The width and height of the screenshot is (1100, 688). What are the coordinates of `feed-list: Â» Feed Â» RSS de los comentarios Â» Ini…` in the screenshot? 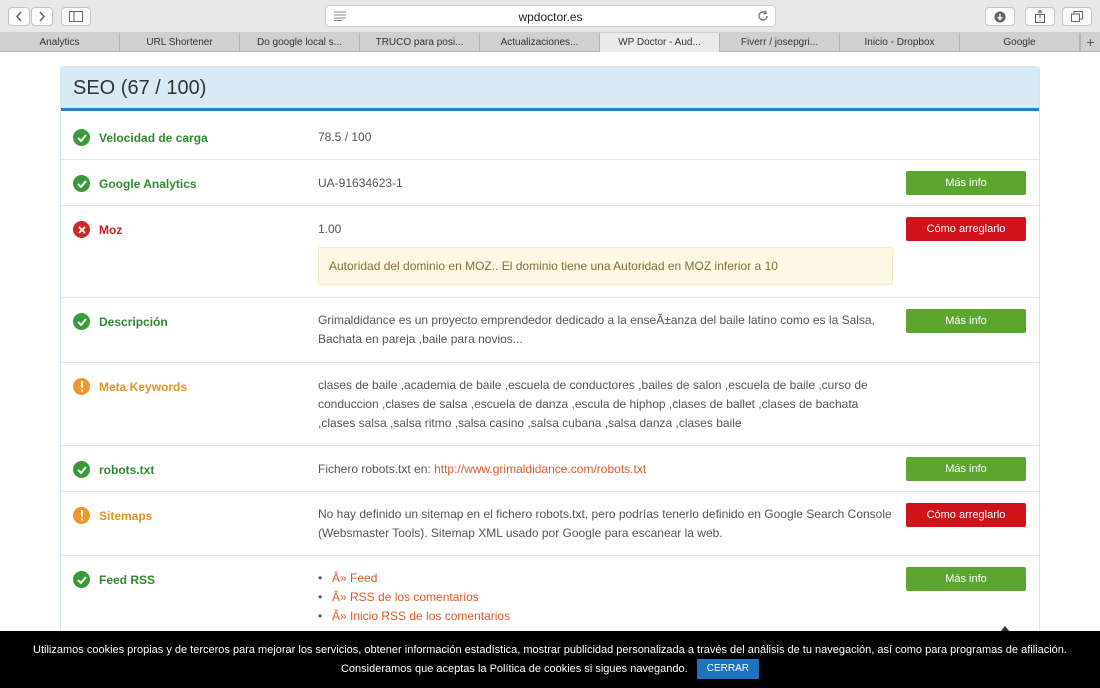 It's located at (608, 597).